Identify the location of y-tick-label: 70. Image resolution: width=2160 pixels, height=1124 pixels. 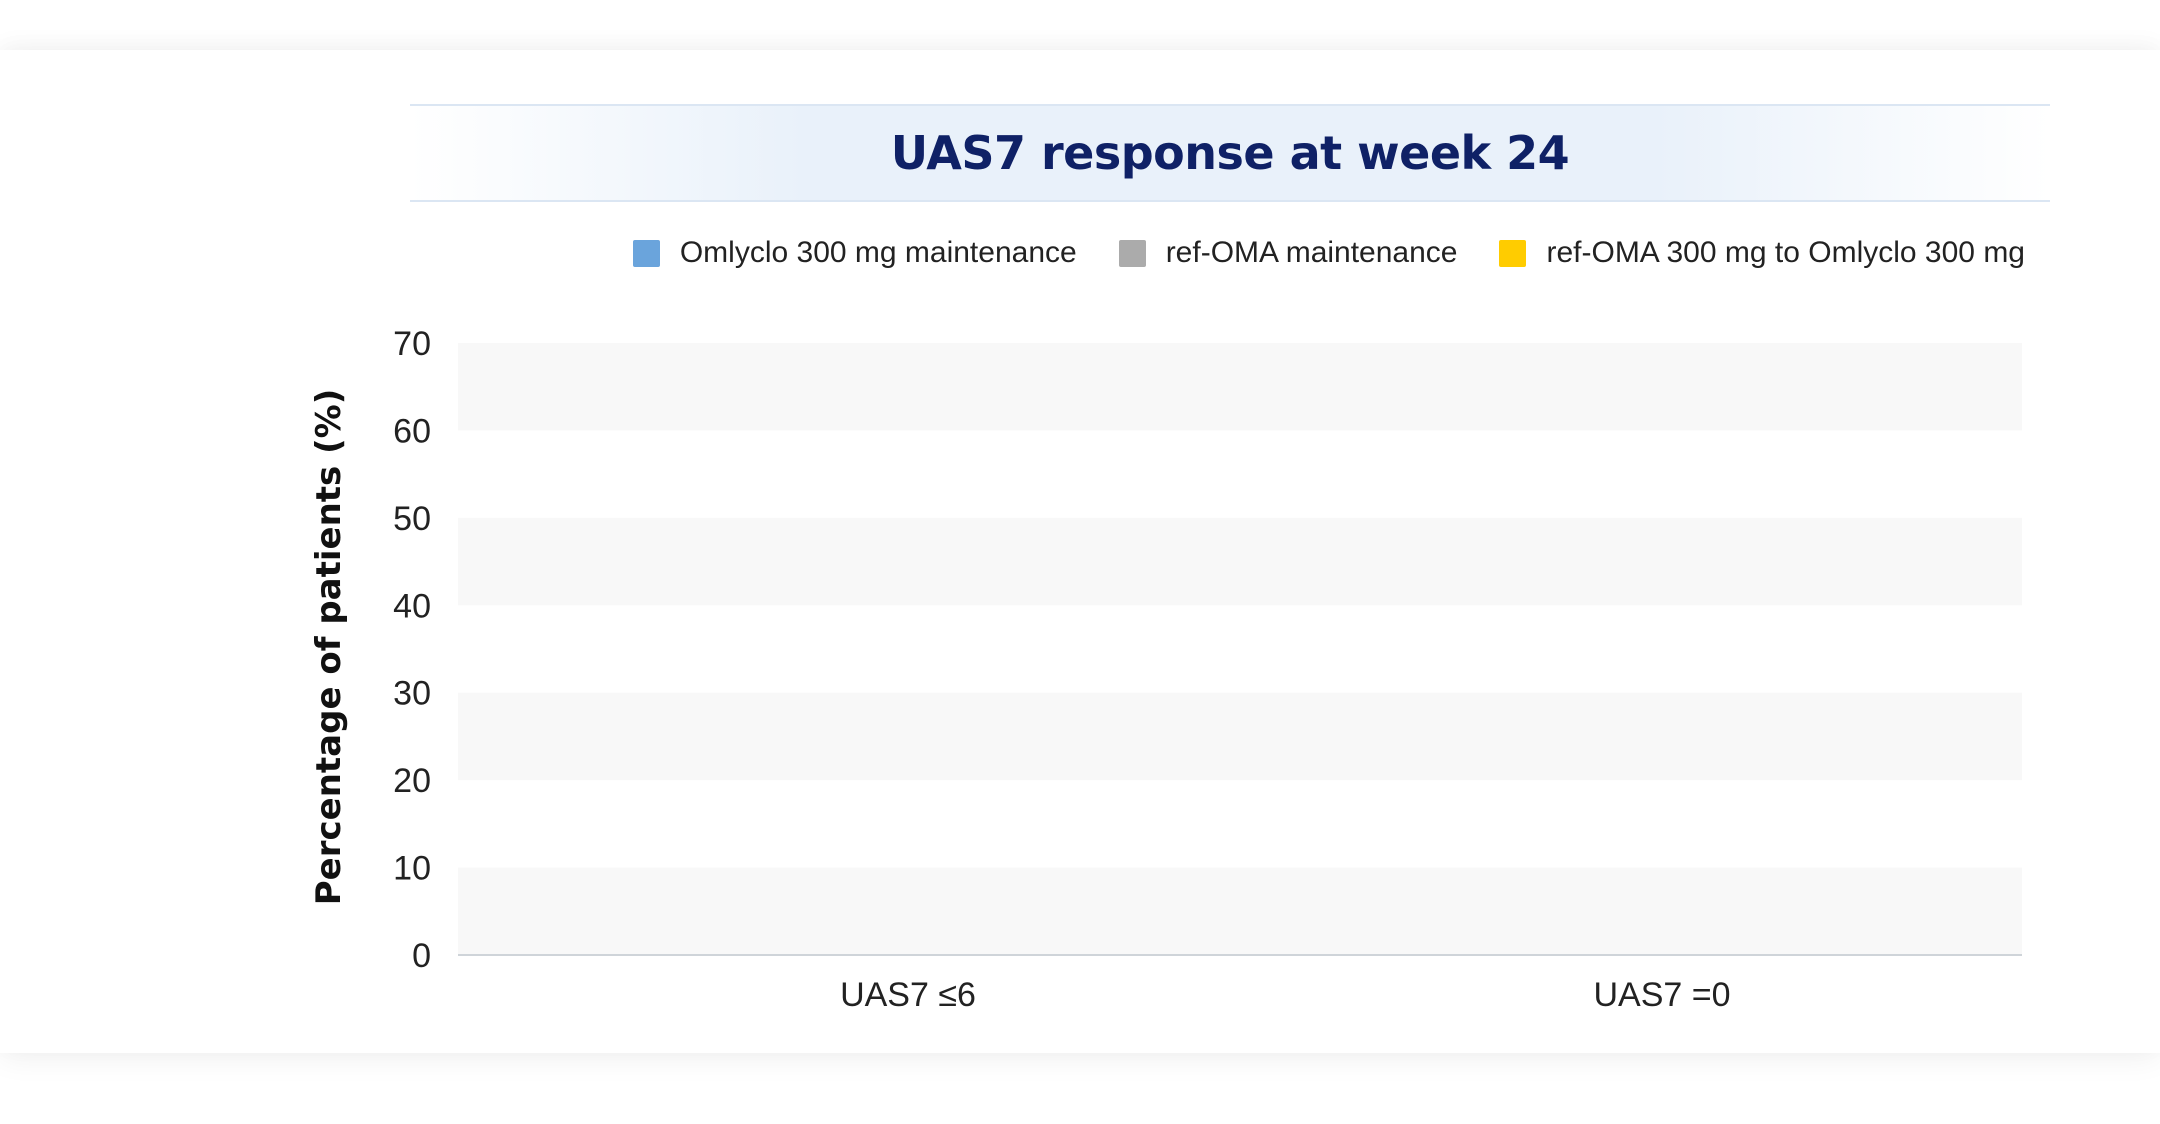
(412, 344).